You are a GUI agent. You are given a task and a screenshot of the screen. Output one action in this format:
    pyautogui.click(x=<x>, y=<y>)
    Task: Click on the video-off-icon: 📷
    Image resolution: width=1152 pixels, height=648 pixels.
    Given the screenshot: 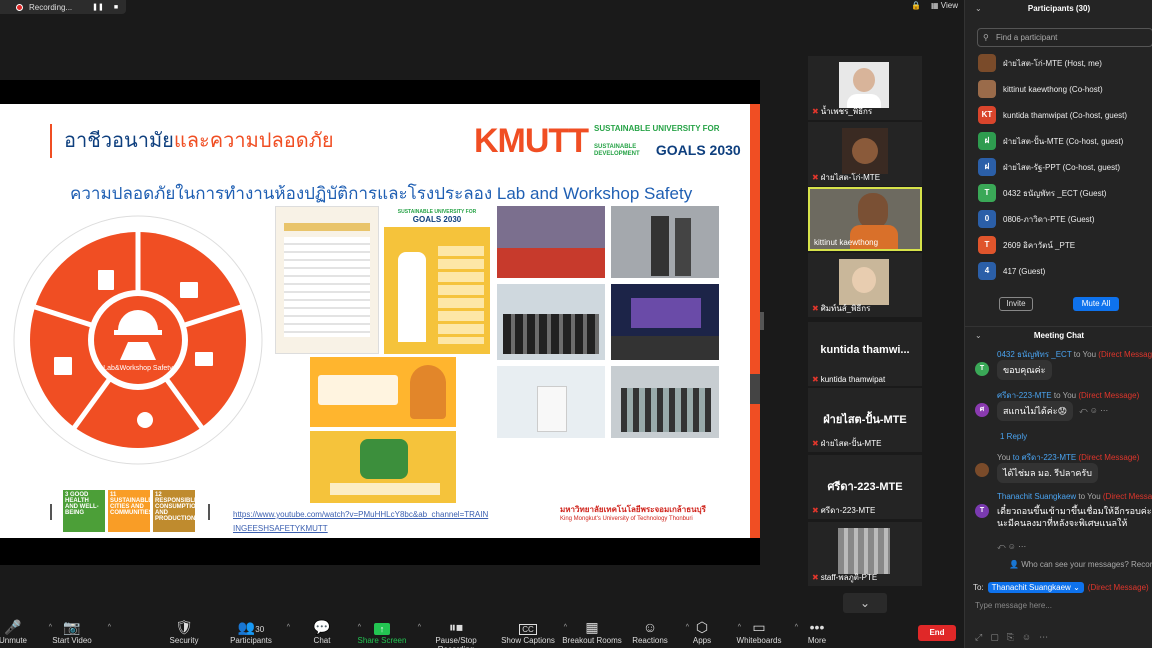 What is the action you would take?
    pyautogui.click(x=72, y=627)
    